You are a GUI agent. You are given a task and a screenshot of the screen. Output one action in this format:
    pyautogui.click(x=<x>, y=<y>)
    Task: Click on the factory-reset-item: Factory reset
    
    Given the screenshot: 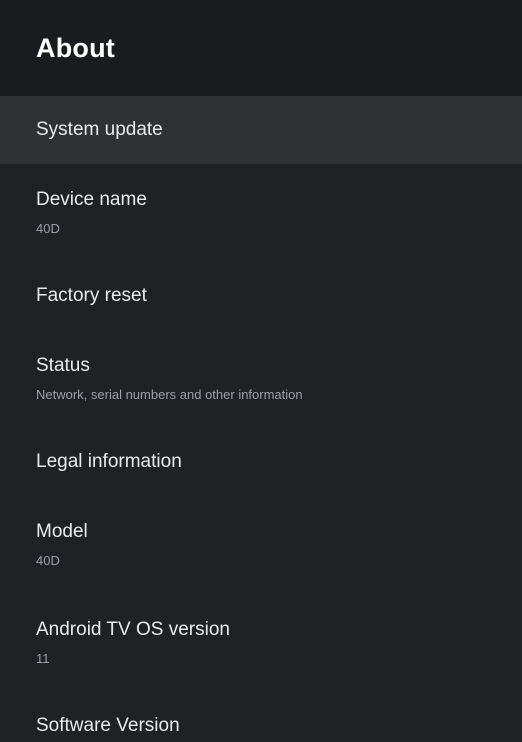 What is the action you would take?
    pyautogui.click(x=261, y=296)
    